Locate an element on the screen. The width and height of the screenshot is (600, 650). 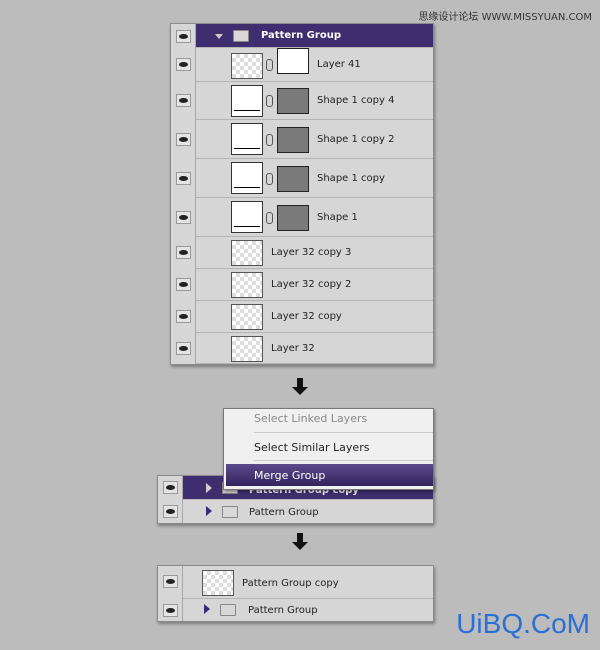
layer-row: Layer 32 copy is located at coordinates (314, 317).